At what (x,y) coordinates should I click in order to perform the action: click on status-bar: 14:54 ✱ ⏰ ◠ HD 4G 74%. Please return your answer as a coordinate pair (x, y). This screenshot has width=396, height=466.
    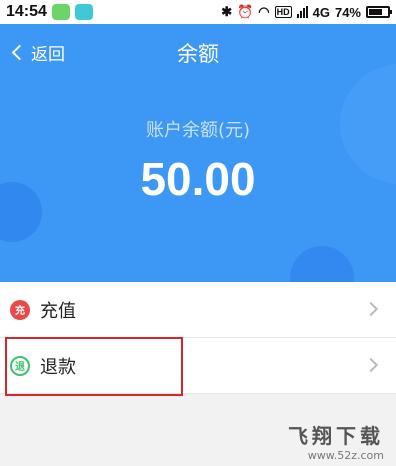
    Looking at the image, I should click on (198, 12).